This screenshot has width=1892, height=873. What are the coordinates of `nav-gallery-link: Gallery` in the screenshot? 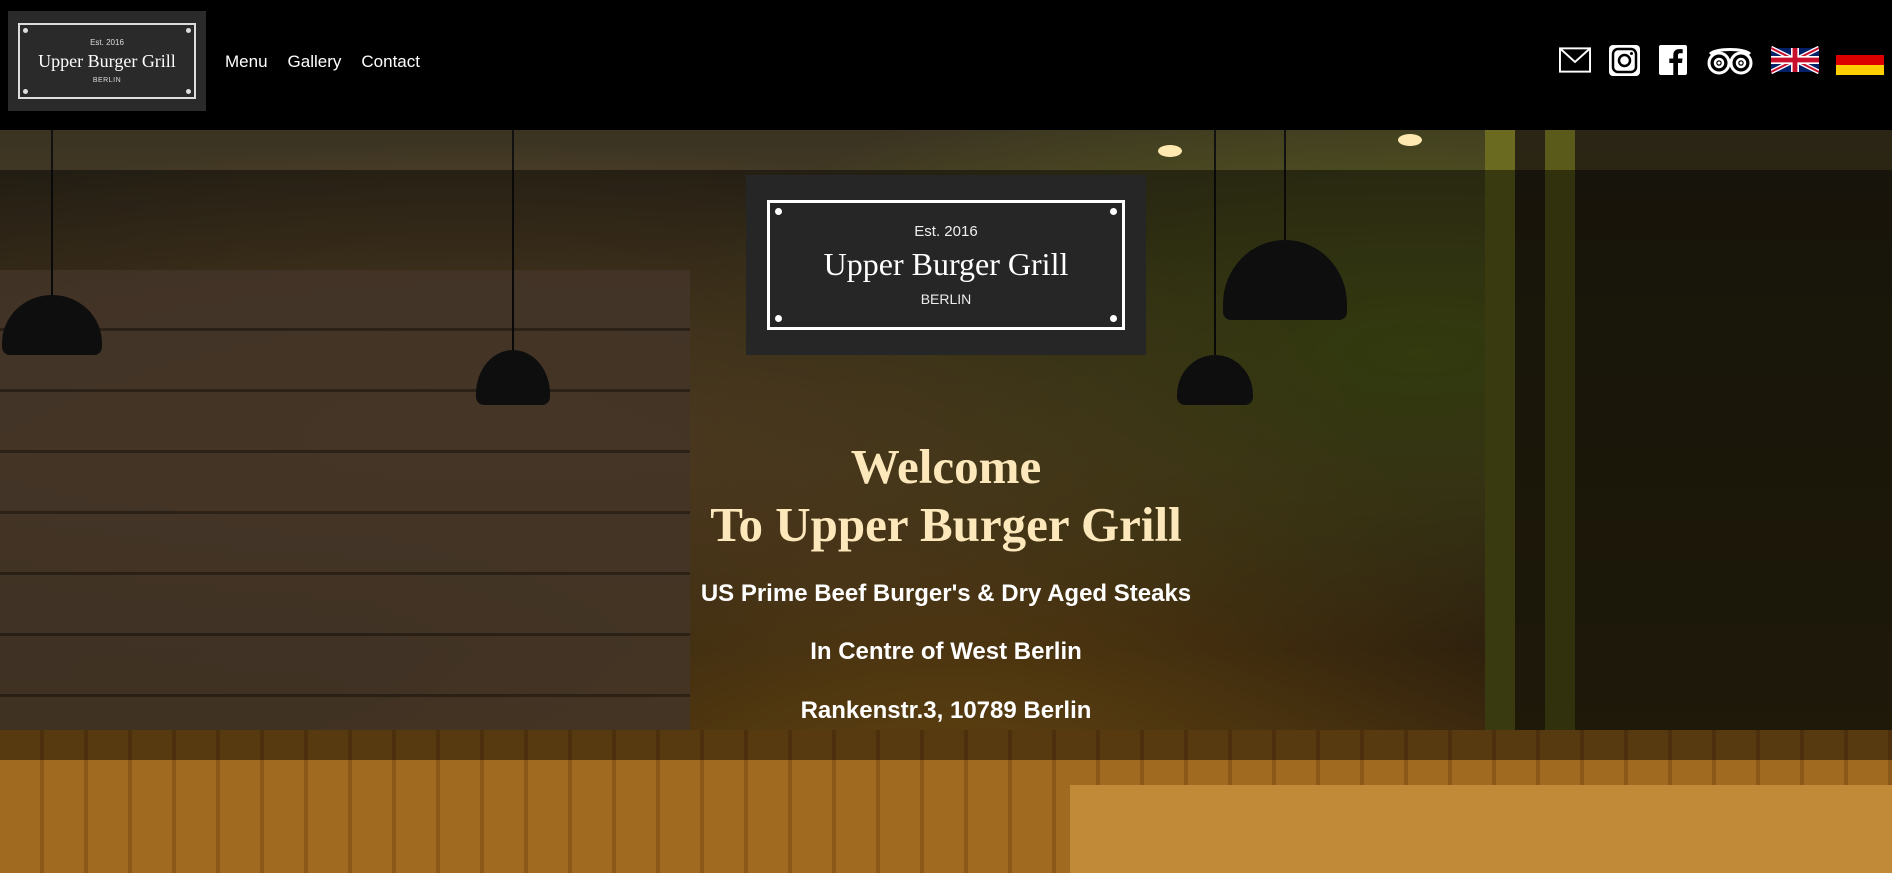 It's located at (315, 62).